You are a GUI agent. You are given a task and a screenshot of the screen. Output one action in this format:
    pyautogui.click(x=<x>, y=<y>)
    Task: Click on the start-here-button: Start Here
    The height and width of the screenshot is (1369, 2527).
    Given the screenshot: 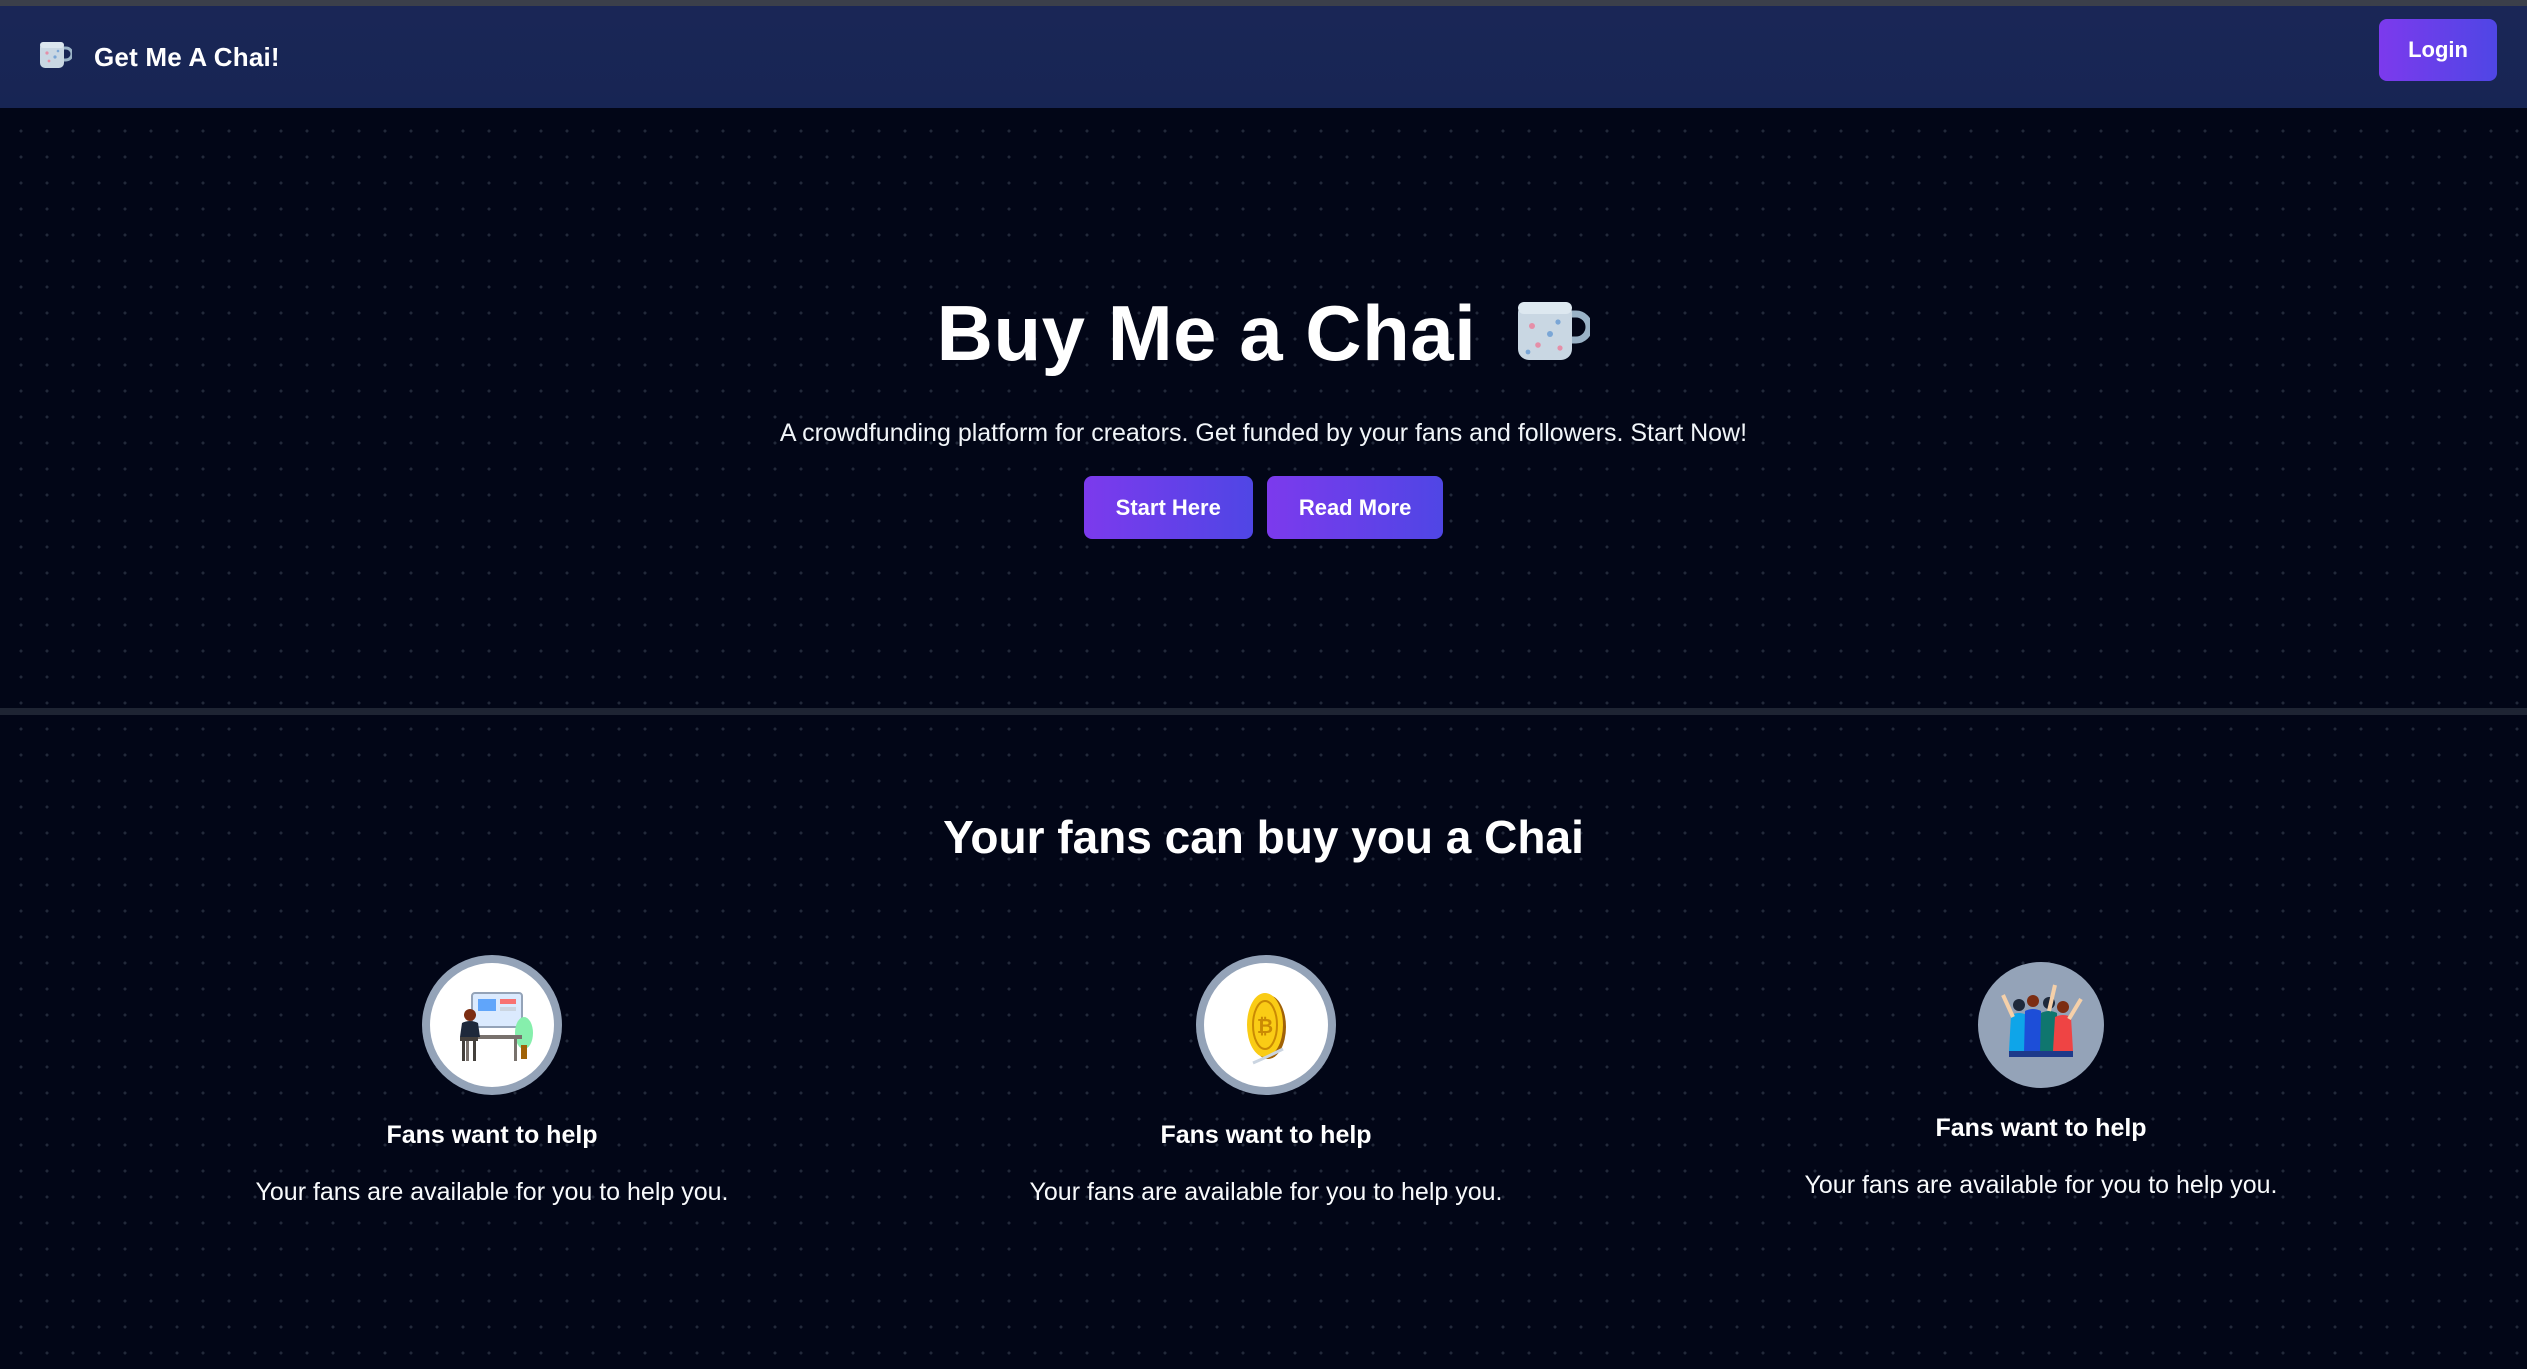 What is the action you would take?
    pyautogui.click(x=1168, y=507)
    